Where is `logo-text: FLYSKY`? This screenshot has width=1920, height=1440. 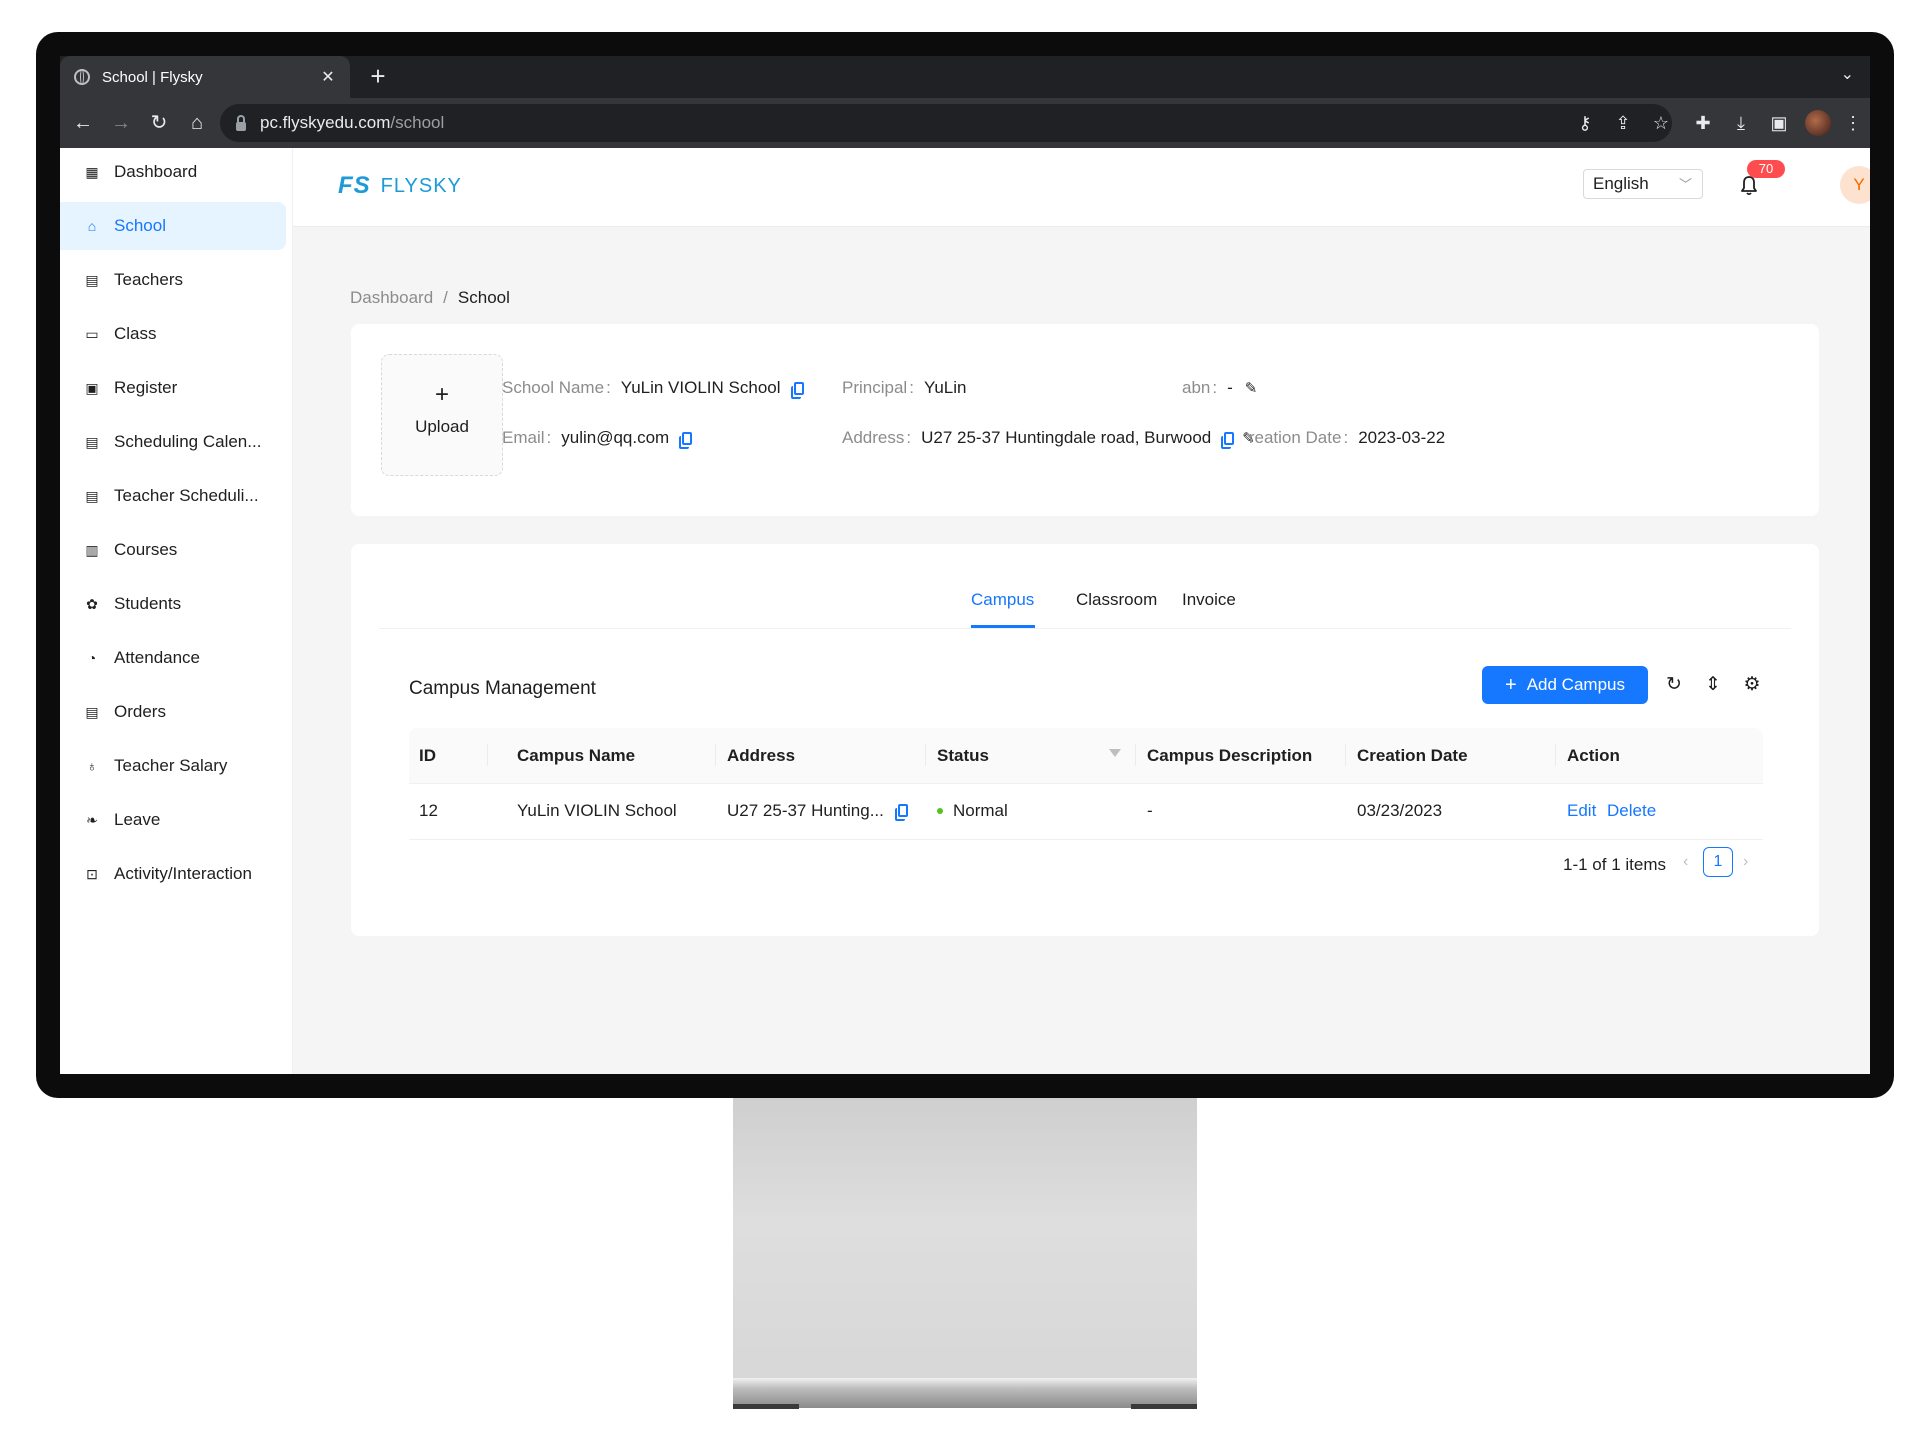
logo-text: FLYSKY is located at coordinates (421, 185).